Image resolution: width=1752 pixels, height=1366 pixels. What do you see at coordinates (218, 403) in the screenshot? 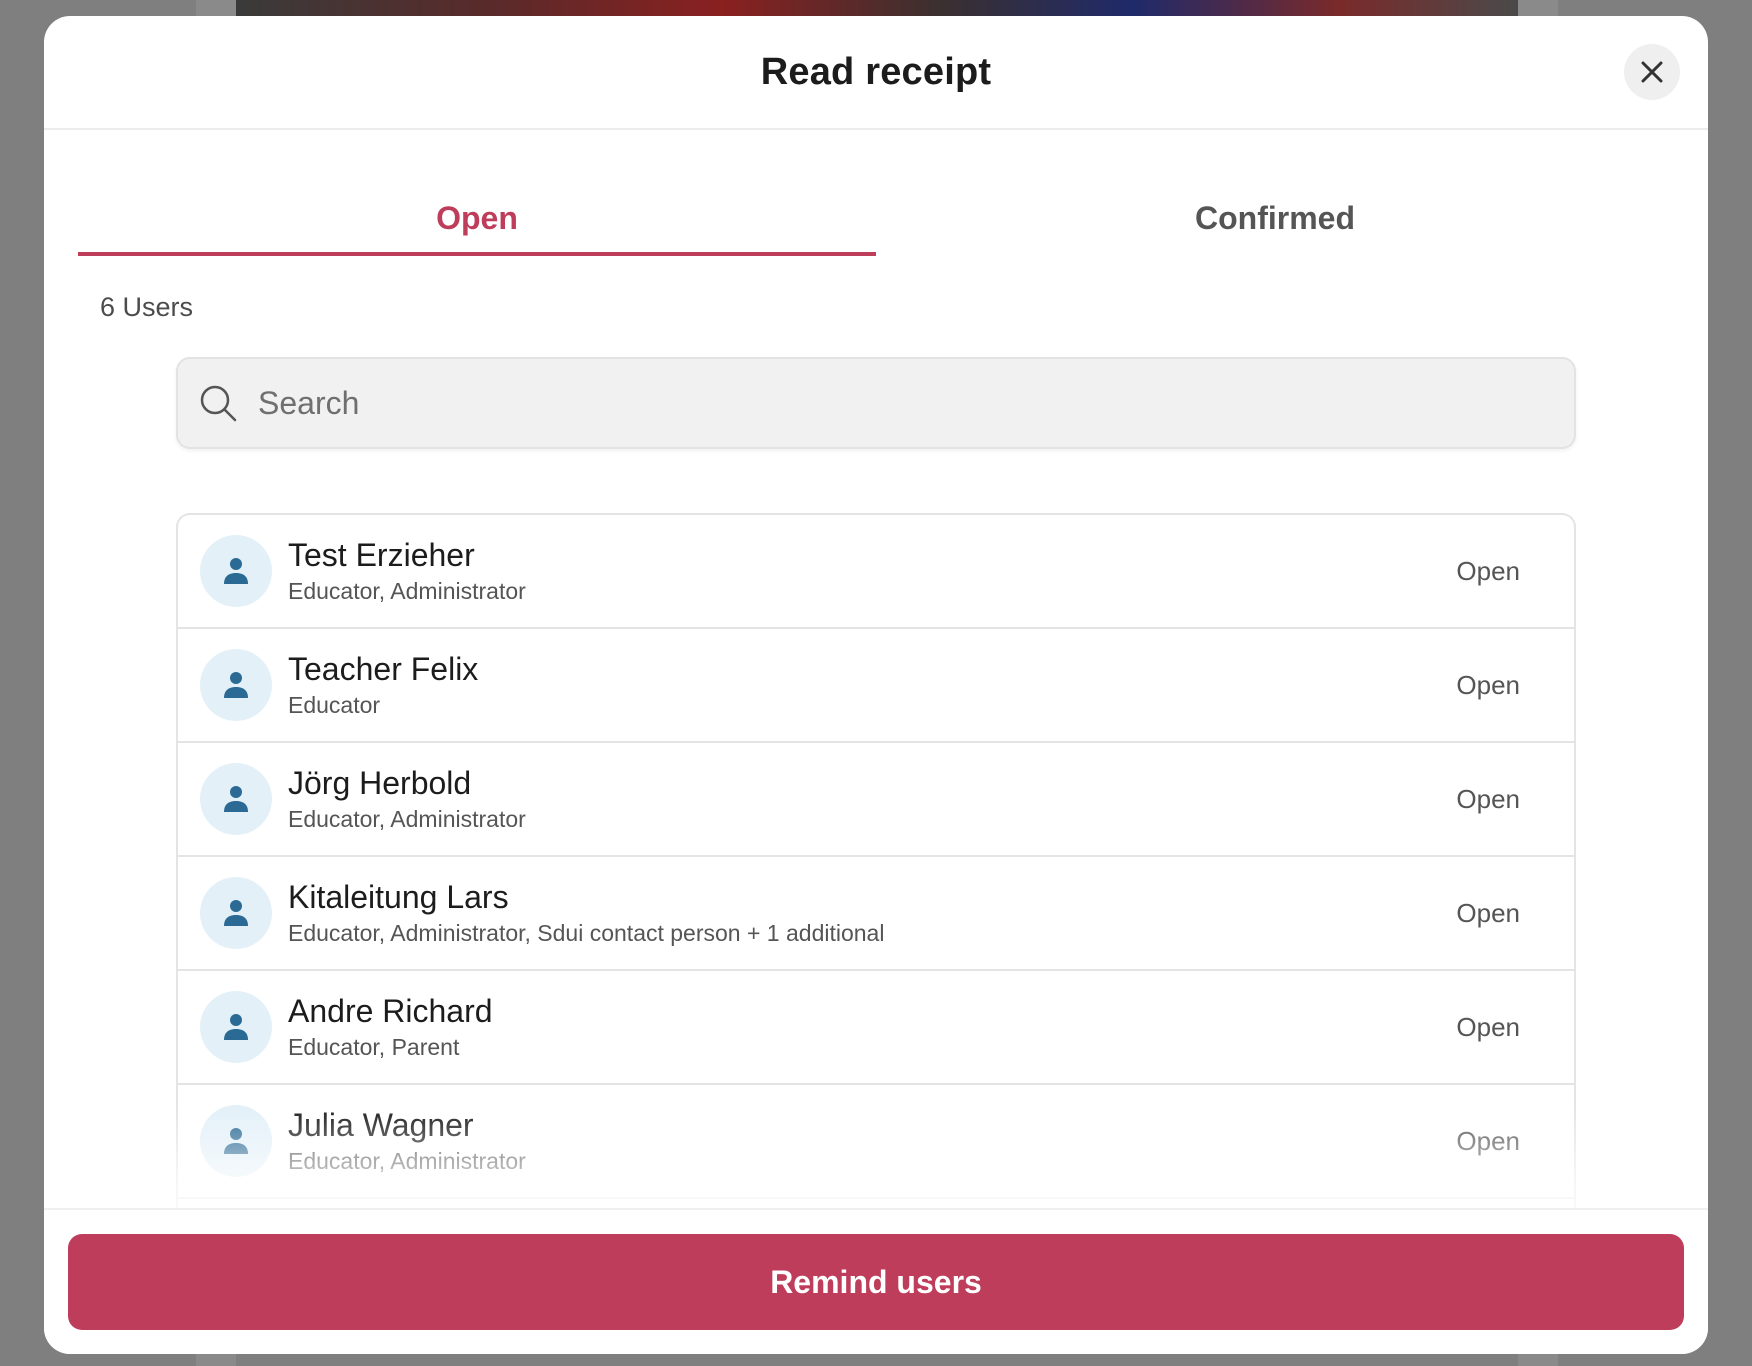
I see `search-icon` at bounding box center [218, 403].